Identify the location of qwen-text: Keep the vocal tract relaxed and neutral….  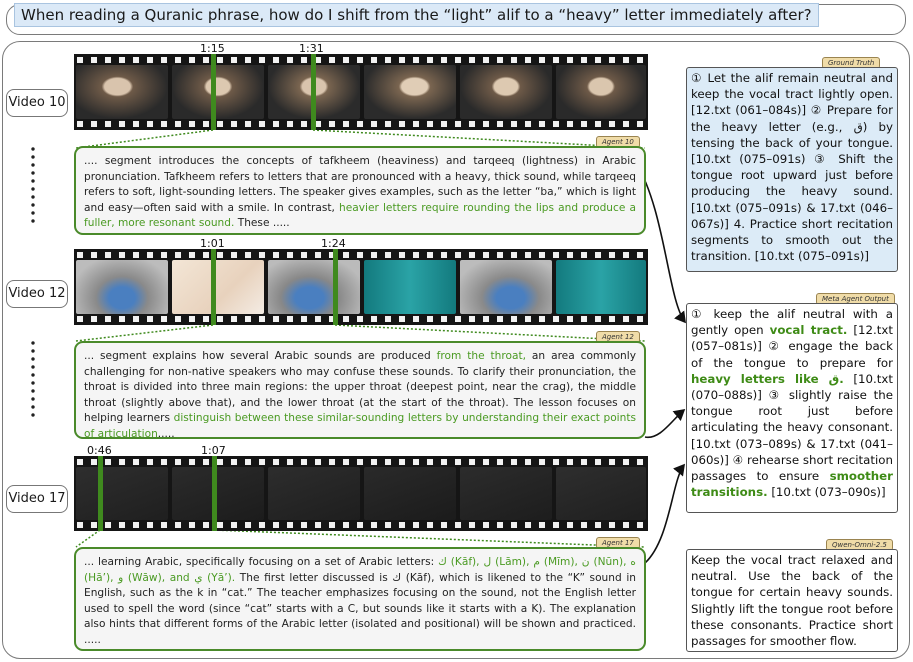
(792, 601).